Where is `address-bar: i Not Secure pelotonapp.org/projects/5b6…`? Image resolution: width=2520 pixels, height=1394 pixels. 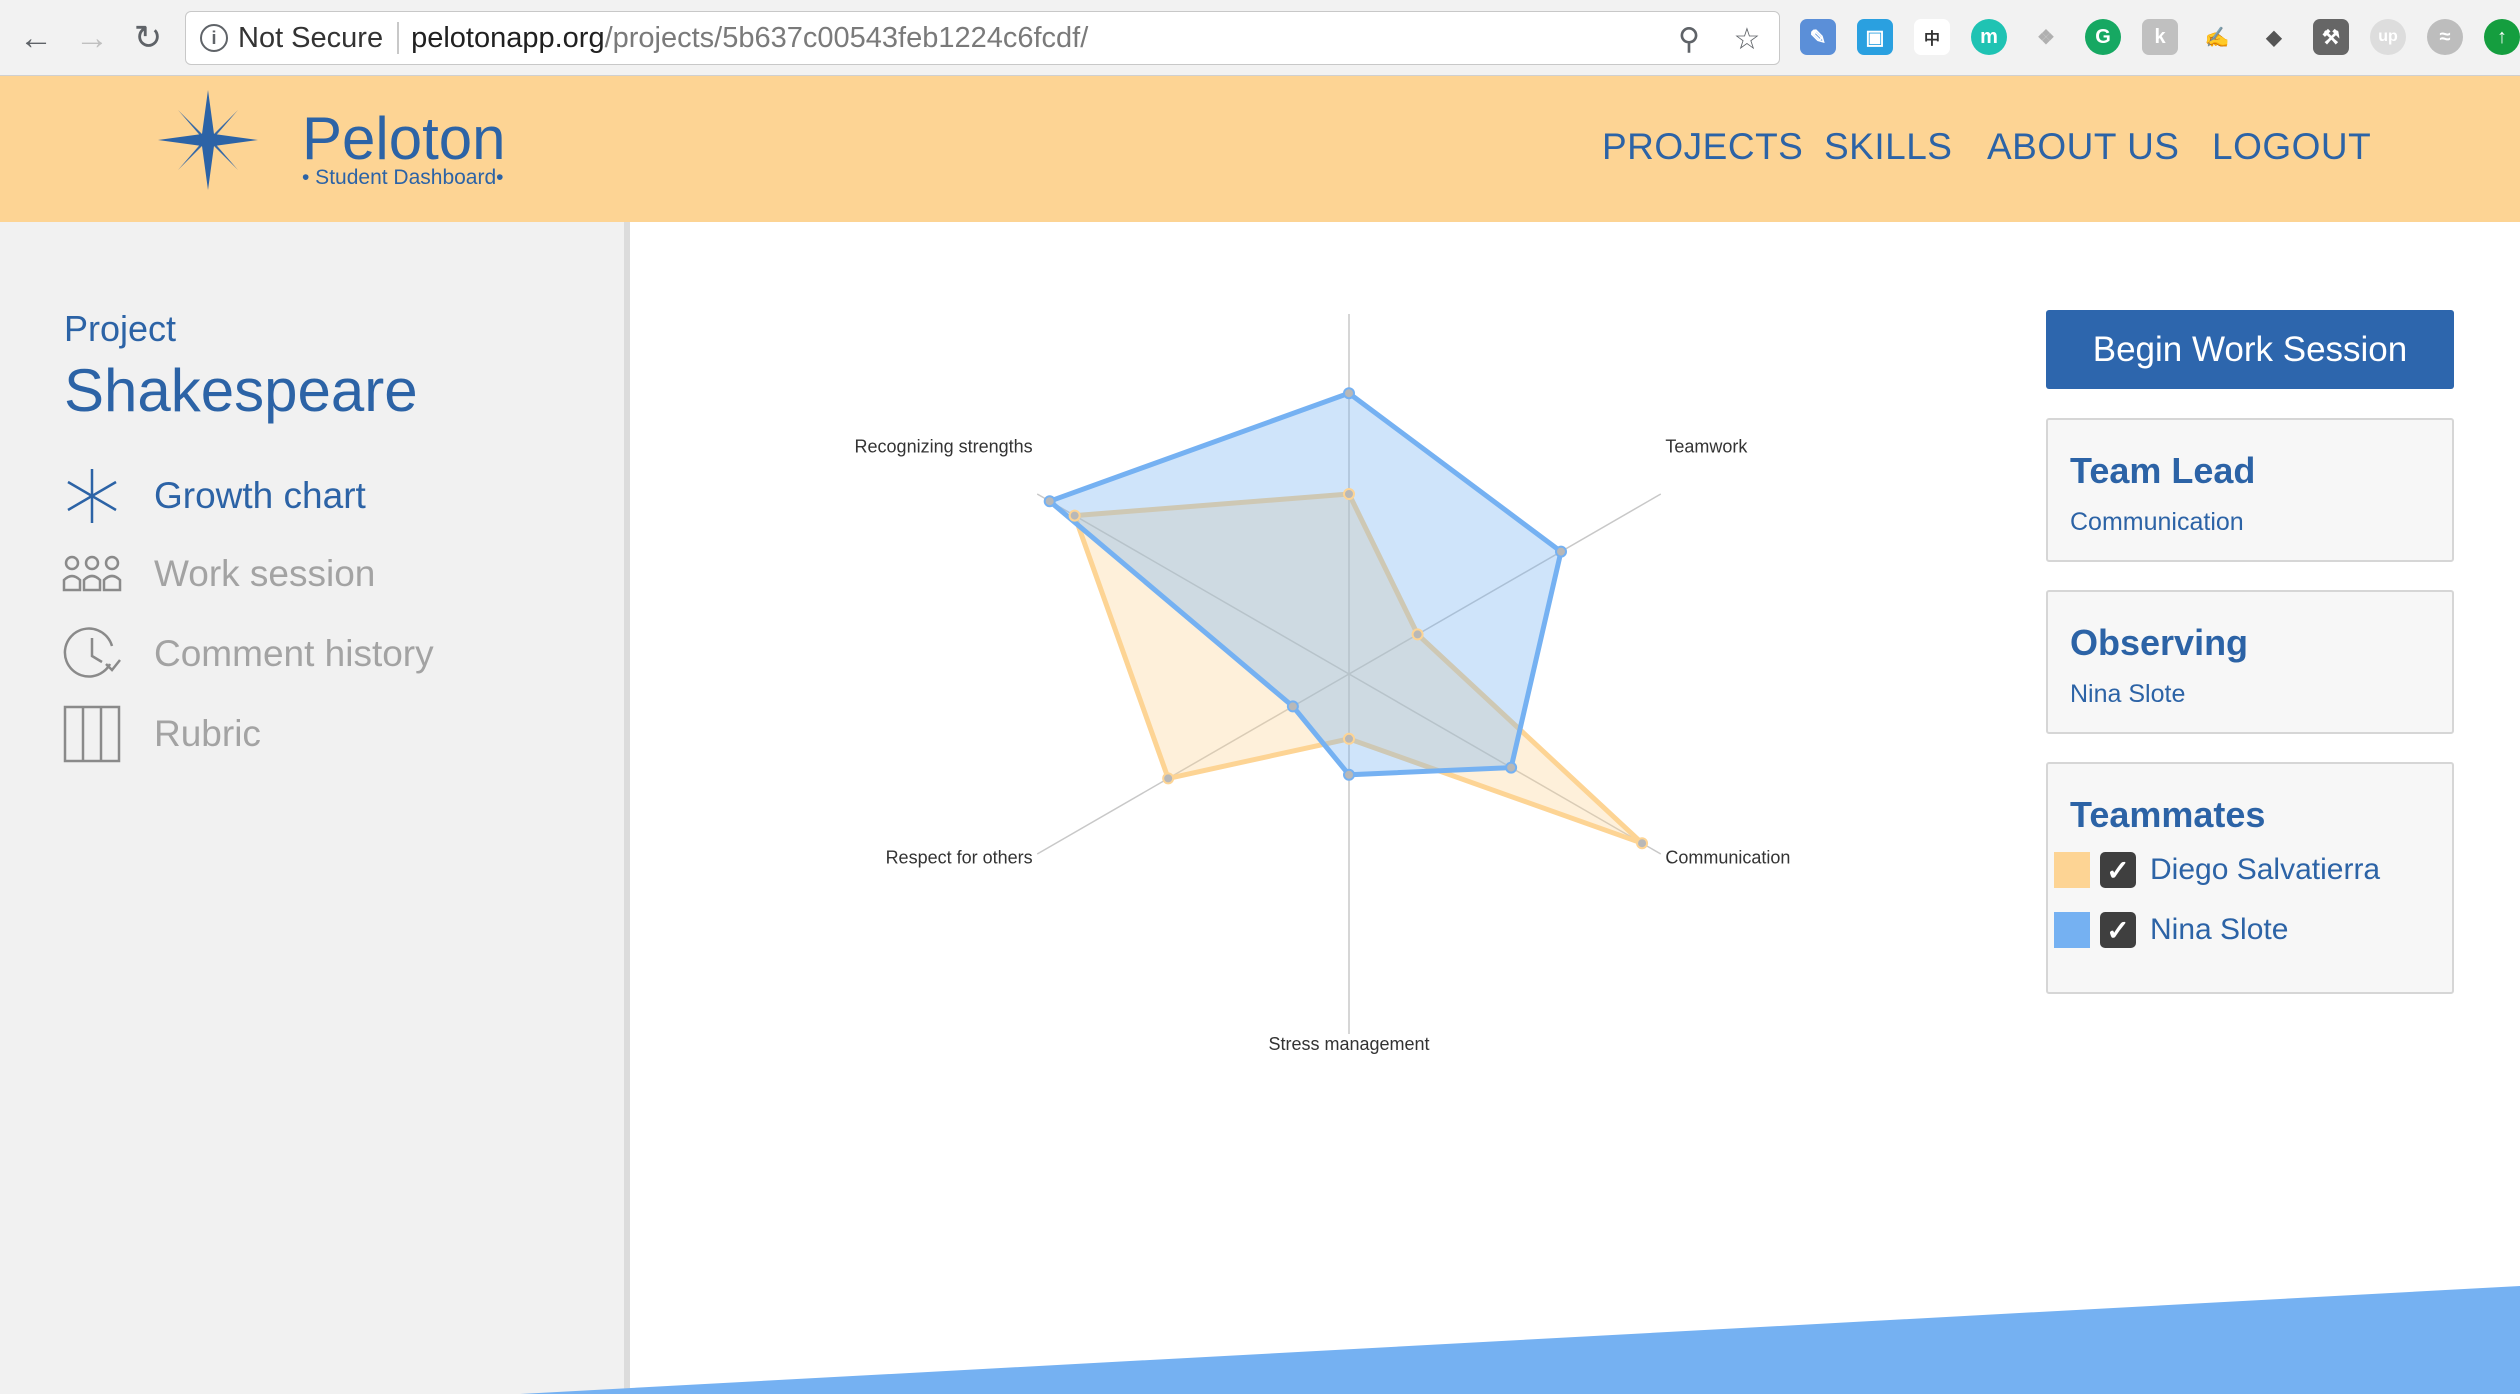
address-bar: i Not Secure pelotonapp.org/projects/5b6… is located at coordinates (982, 38).